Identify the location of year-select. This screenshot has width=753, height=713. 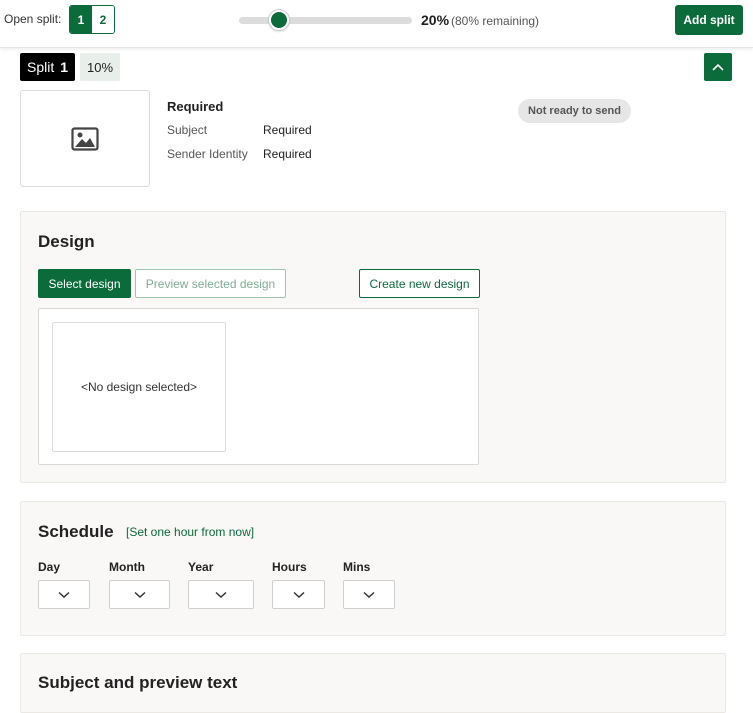
(221, 594).